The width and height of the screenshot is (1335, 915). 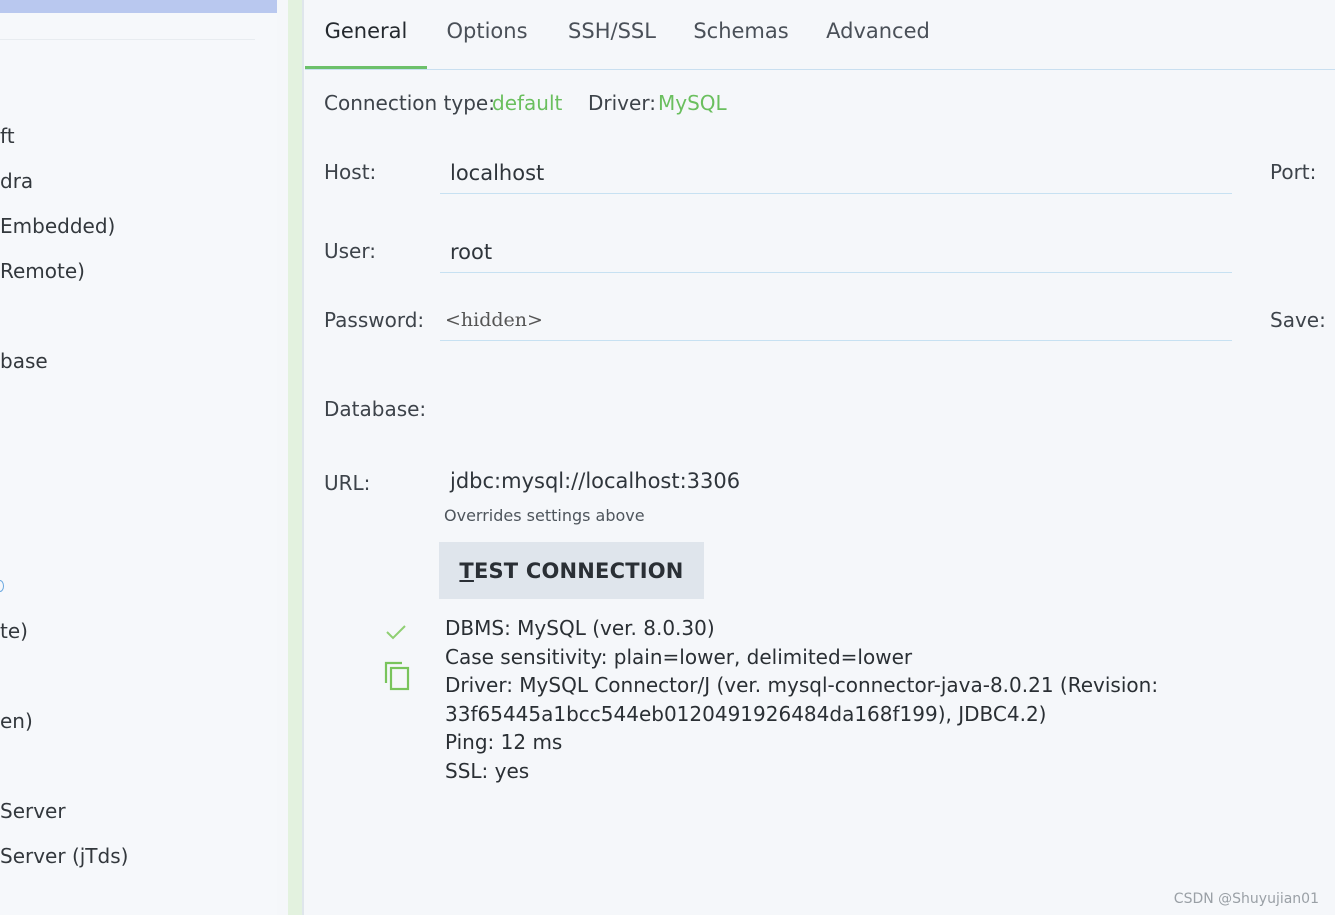 What do you see at coordinates (2, 586) in the screenshot?
I see `sidebar-item-icon` at bounding box center [2, 586].